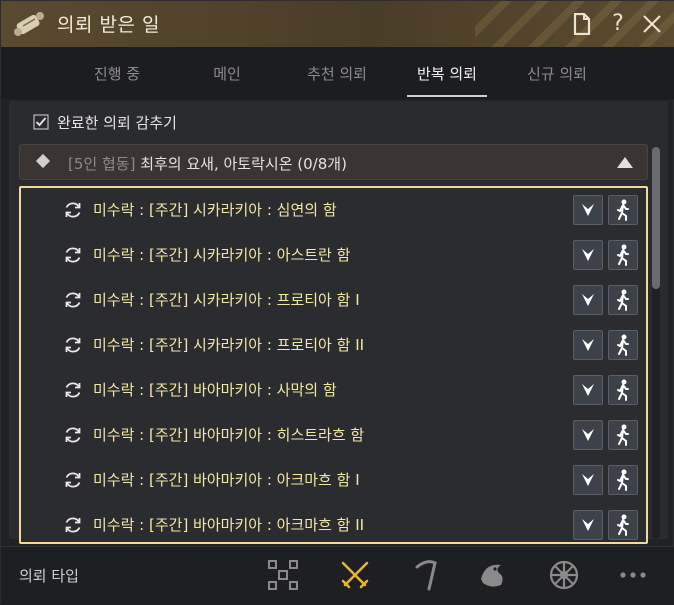 This screenshot has height=605, width=674. Describe the element at coordinates (656, 343) in the screenshot. I see `scrollbar` at that location.